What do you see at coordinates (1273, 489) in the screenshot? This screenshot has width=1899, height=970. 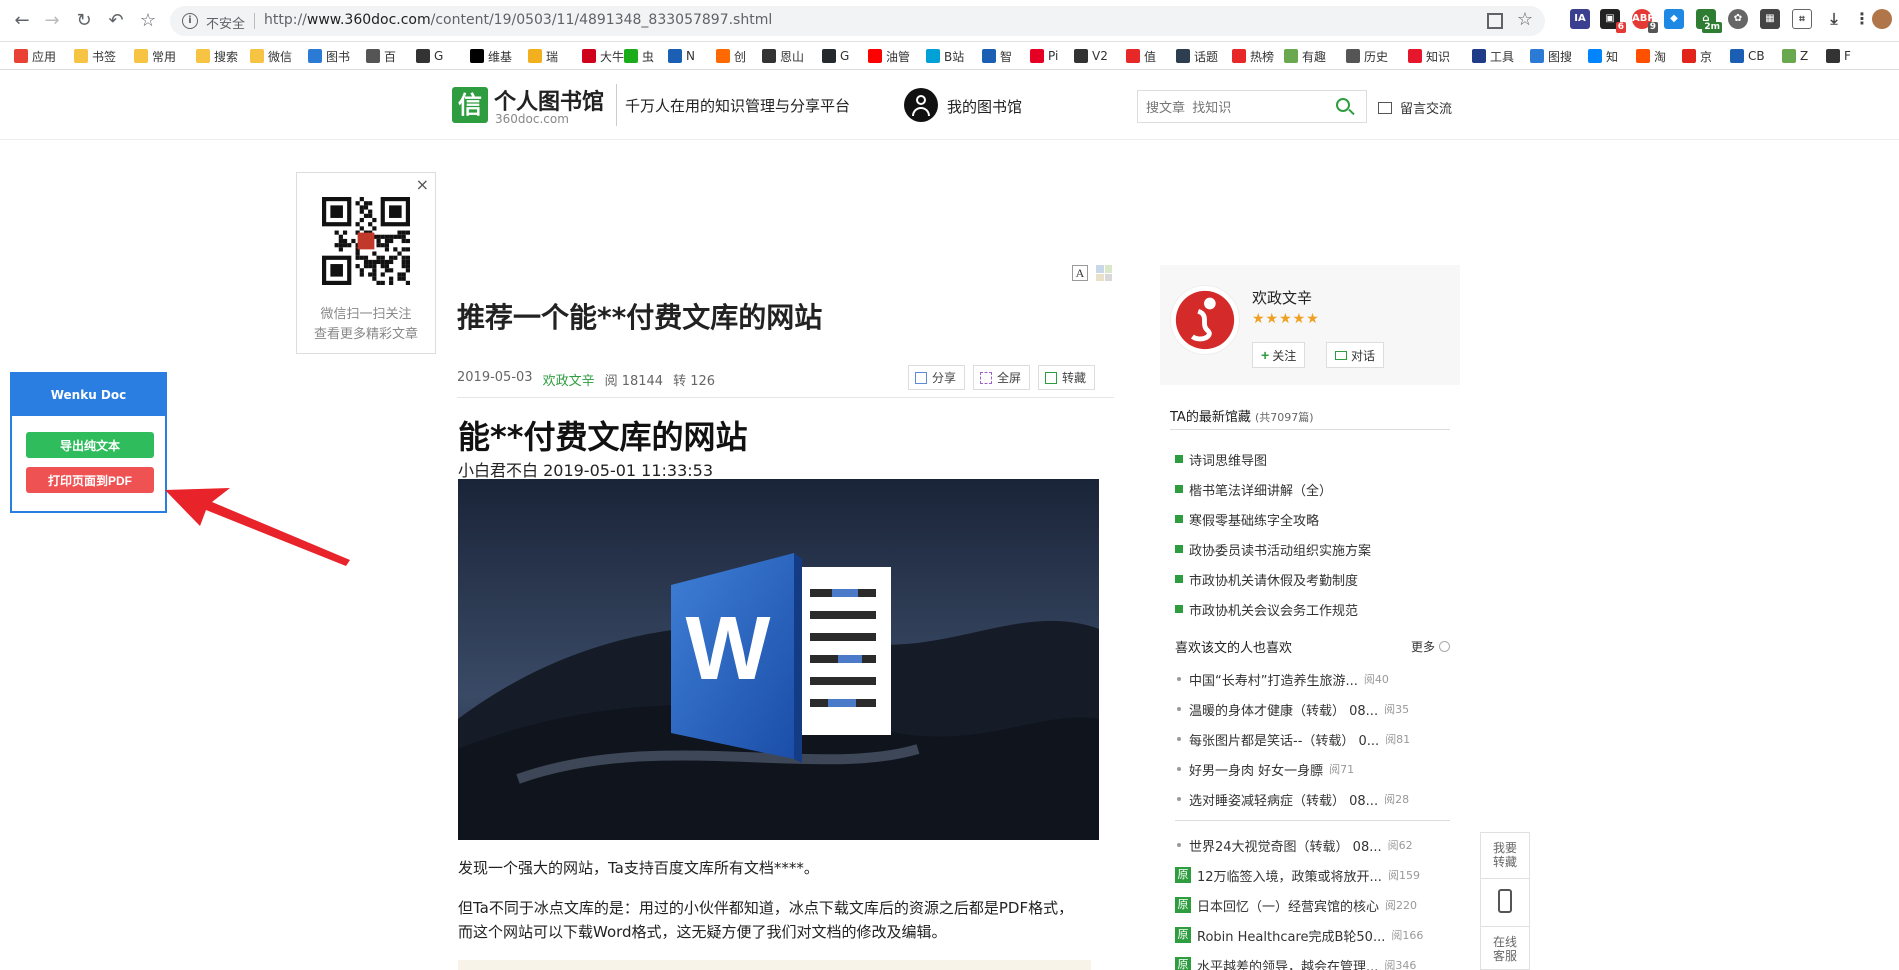 I see `latest-item: 楷书笔法详细讲解（全）` at bounding box center [1273, 489].